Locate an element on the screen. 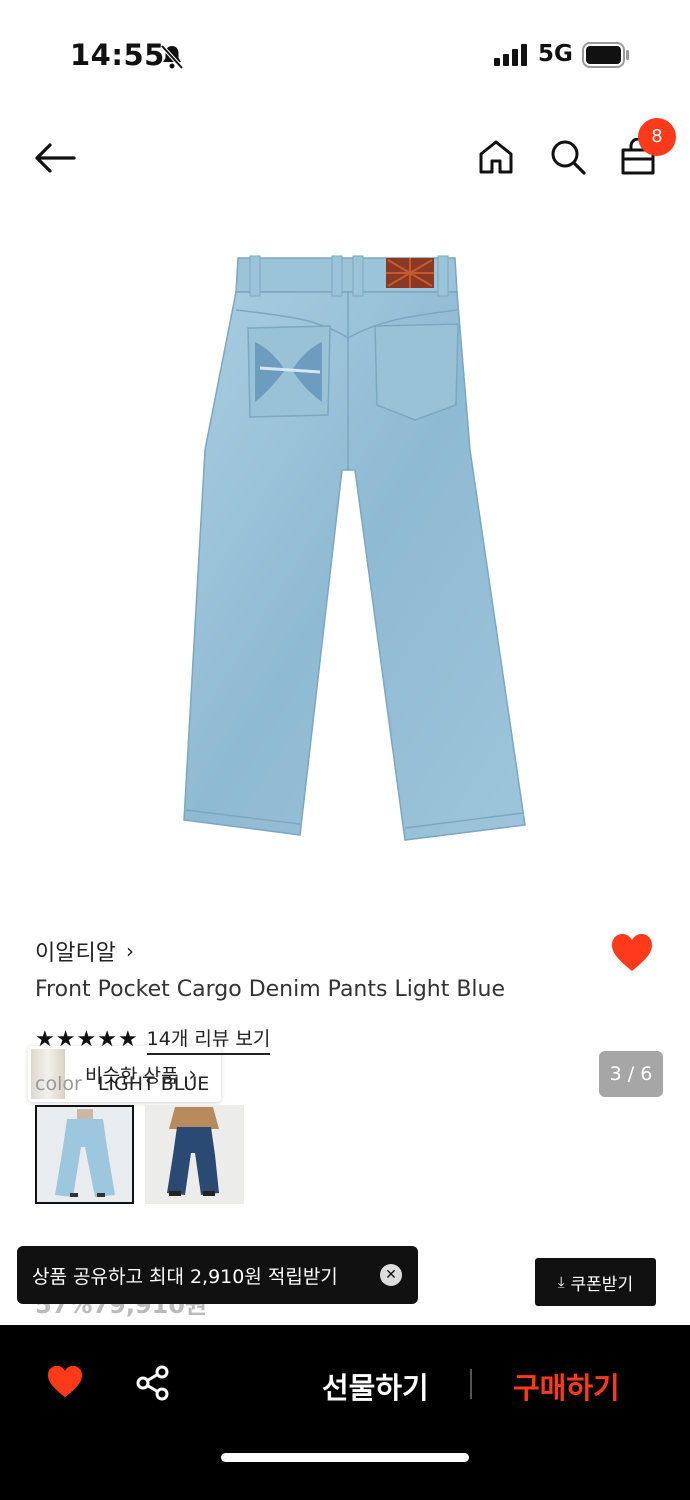 This screenshot has height=1500, width=690. gift-button: 선물하기 is located at coordinates (375, 1386).